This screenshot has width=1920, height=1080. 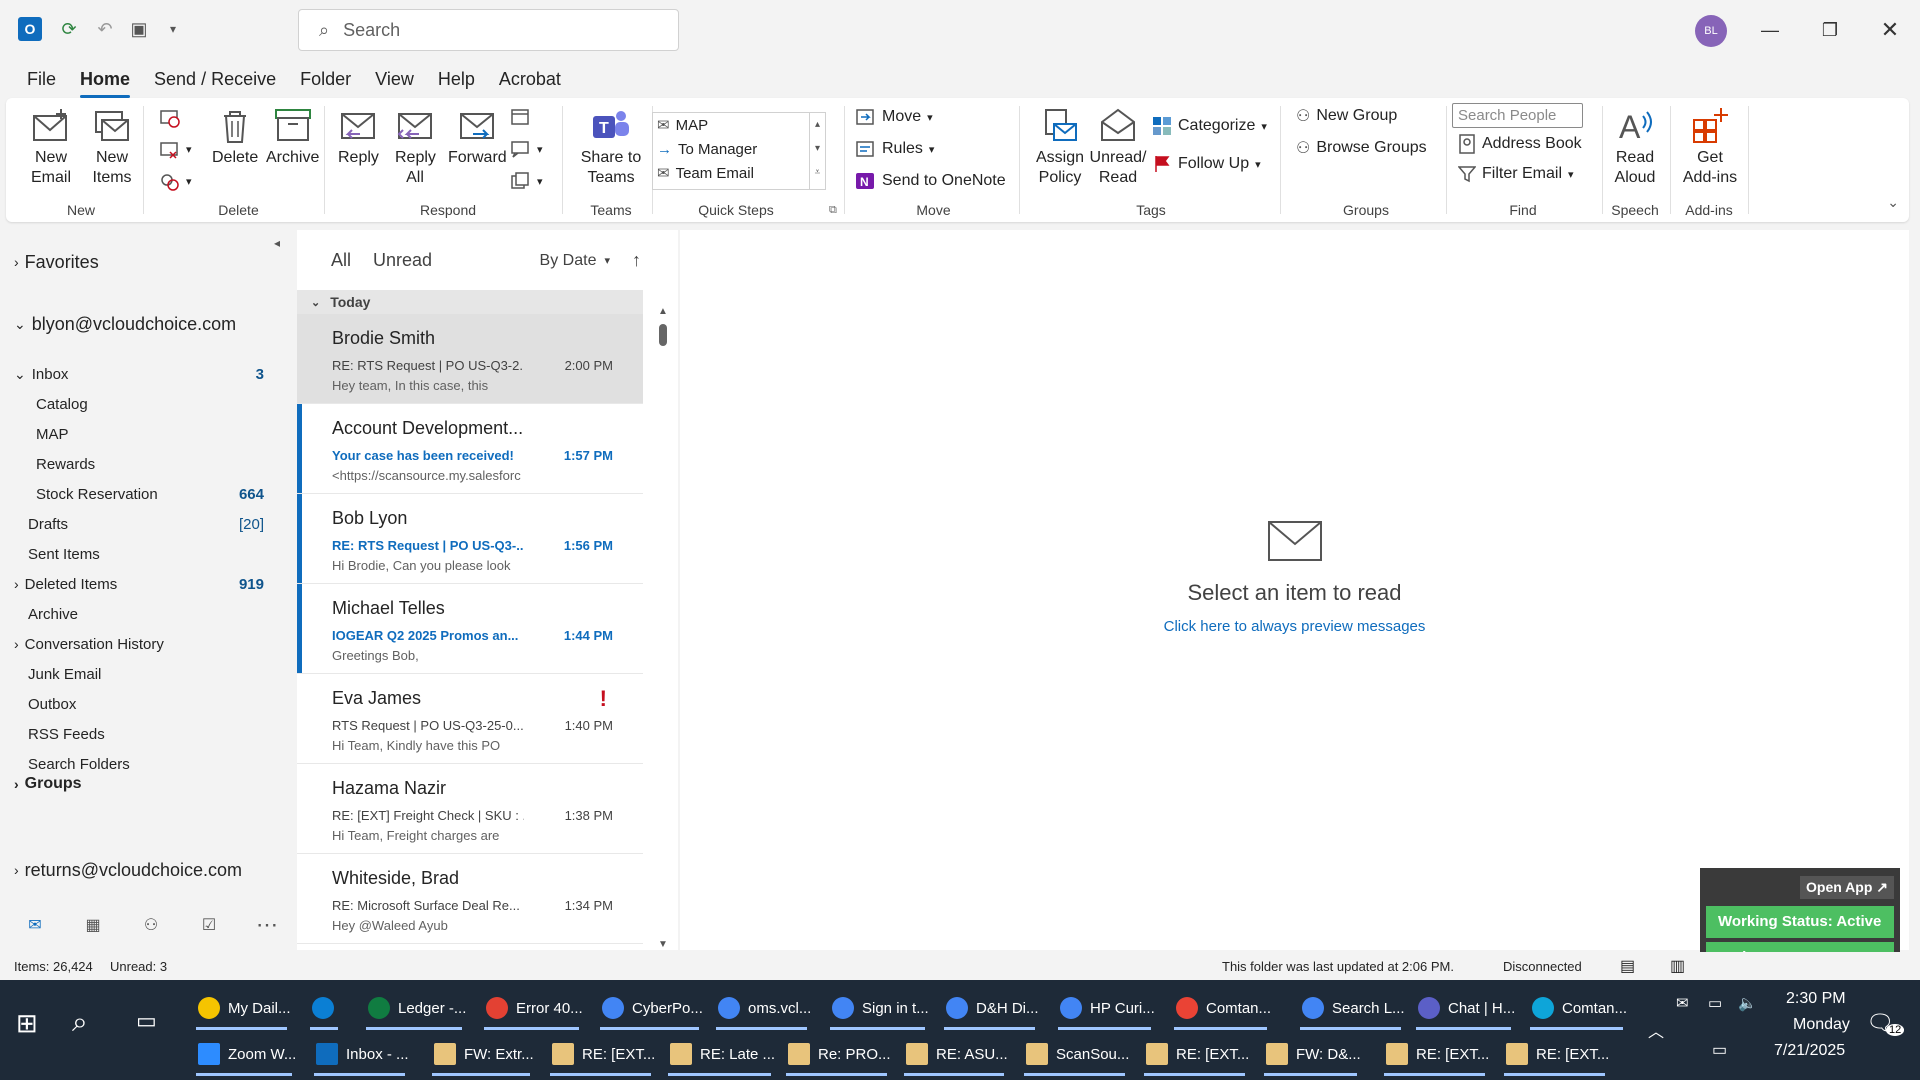 What do you see at coordinates (1719, 1050) in the screenshot?
I see `network-icon: ▭` at bounding box center [1719, 1050].